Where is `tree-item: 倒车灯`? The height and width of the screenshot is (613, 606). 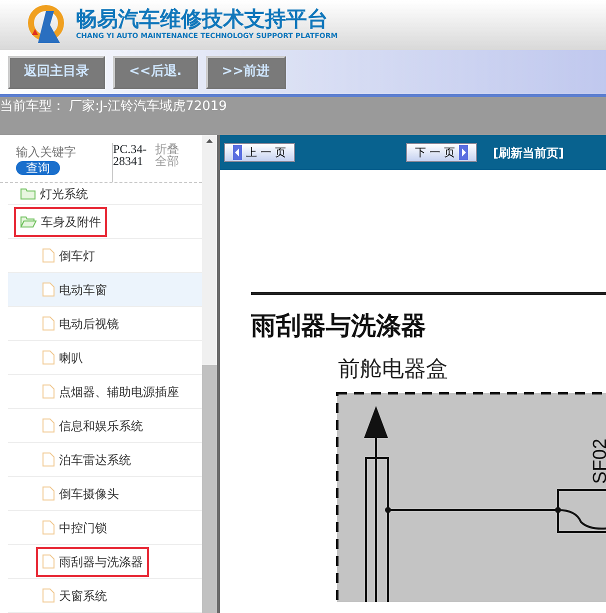 tree-item: 倒车灯 is located at coordinates (68, 255).